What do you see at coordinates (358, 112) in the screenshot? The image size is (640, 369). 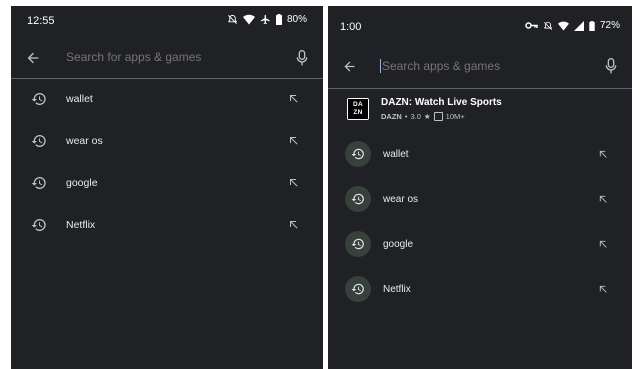 I see `dazn-logo-text-bottom: ZN` at bounding box center [358, 112].